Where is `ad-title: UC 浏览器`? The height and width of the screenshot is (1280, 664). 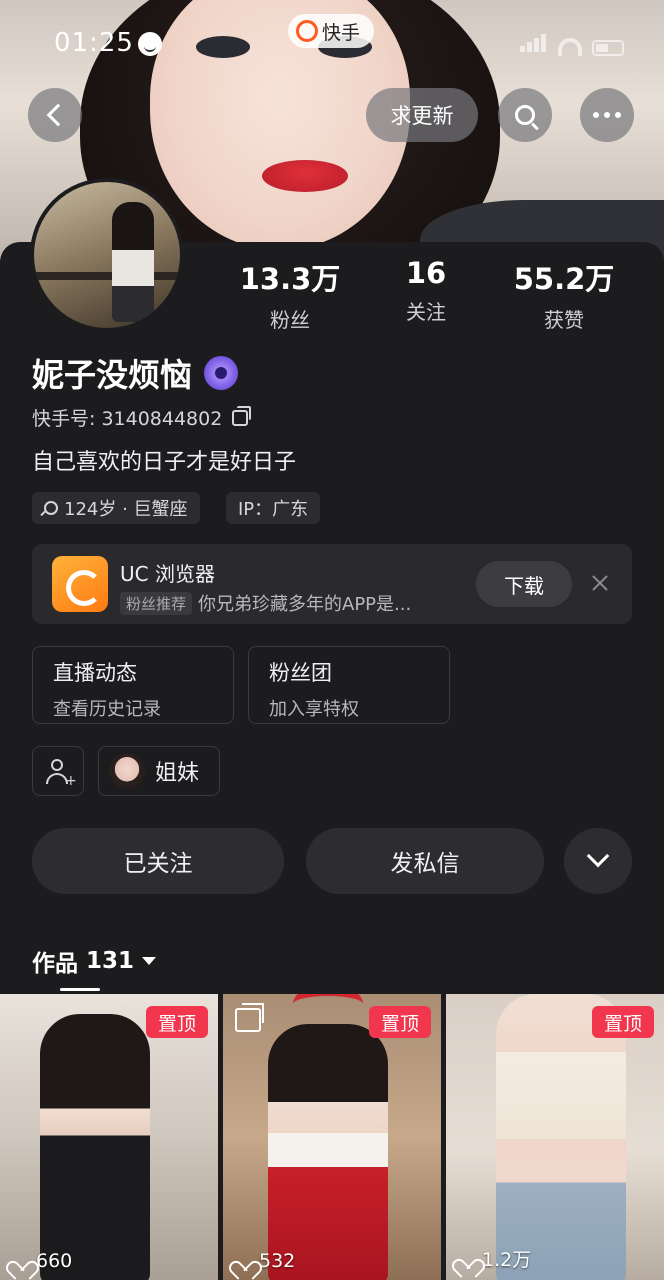 ad-title: UC 浏览器 is located at coordinates (167, 574).